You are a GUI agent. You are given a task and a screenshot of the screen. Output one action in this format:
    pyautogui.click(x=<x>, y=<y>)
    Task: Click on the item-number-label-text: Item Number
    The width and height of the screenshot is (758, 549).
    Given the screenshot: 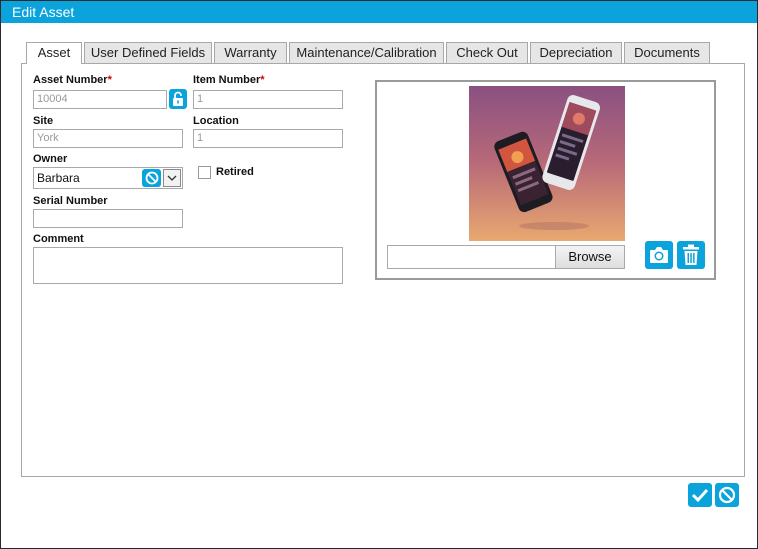 What is the action you would take?
    pyautogui.click(x=227, y=80)
    